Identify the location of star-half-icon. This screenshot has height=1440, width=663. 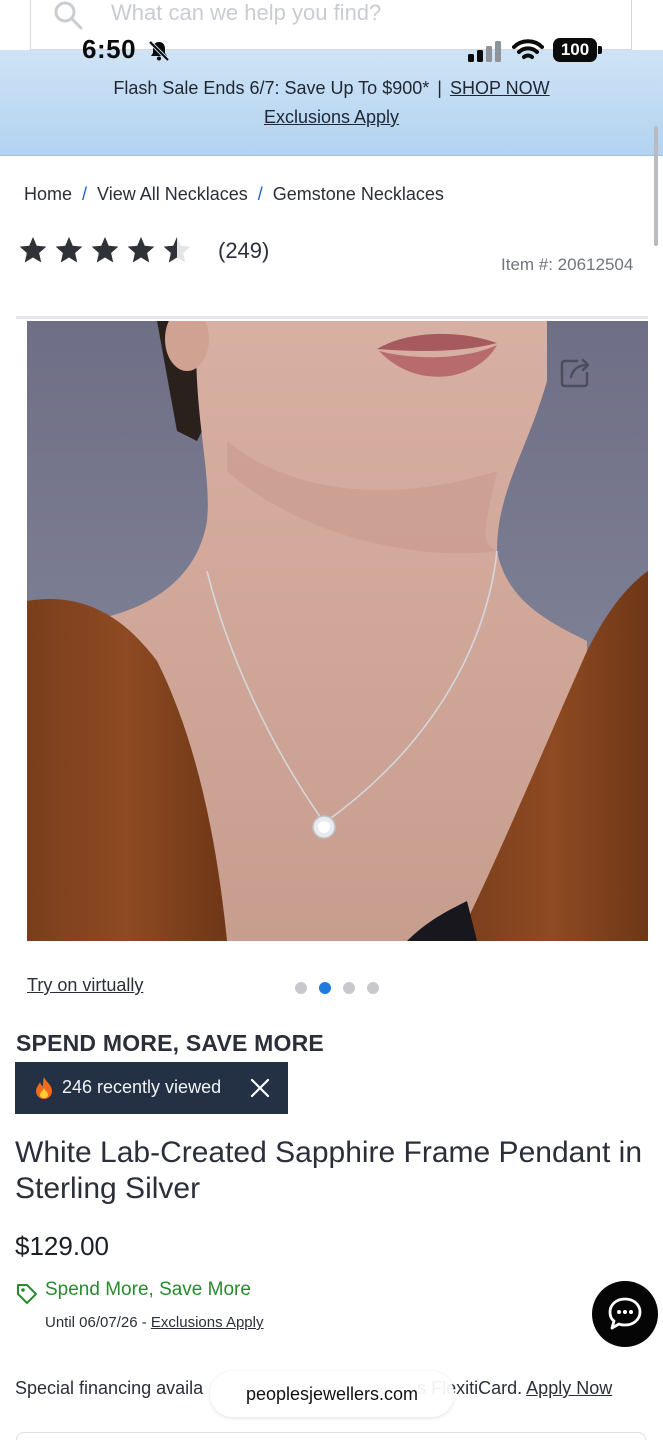
(177, 249).